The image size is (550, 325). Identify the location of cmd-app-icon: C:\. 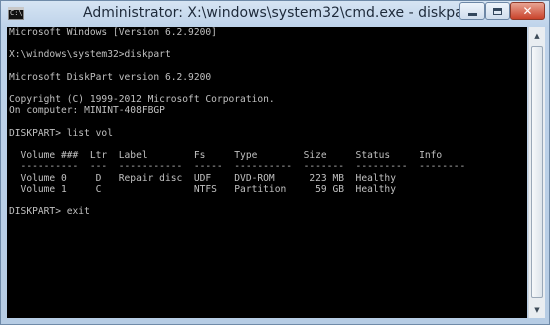
(16, 13).